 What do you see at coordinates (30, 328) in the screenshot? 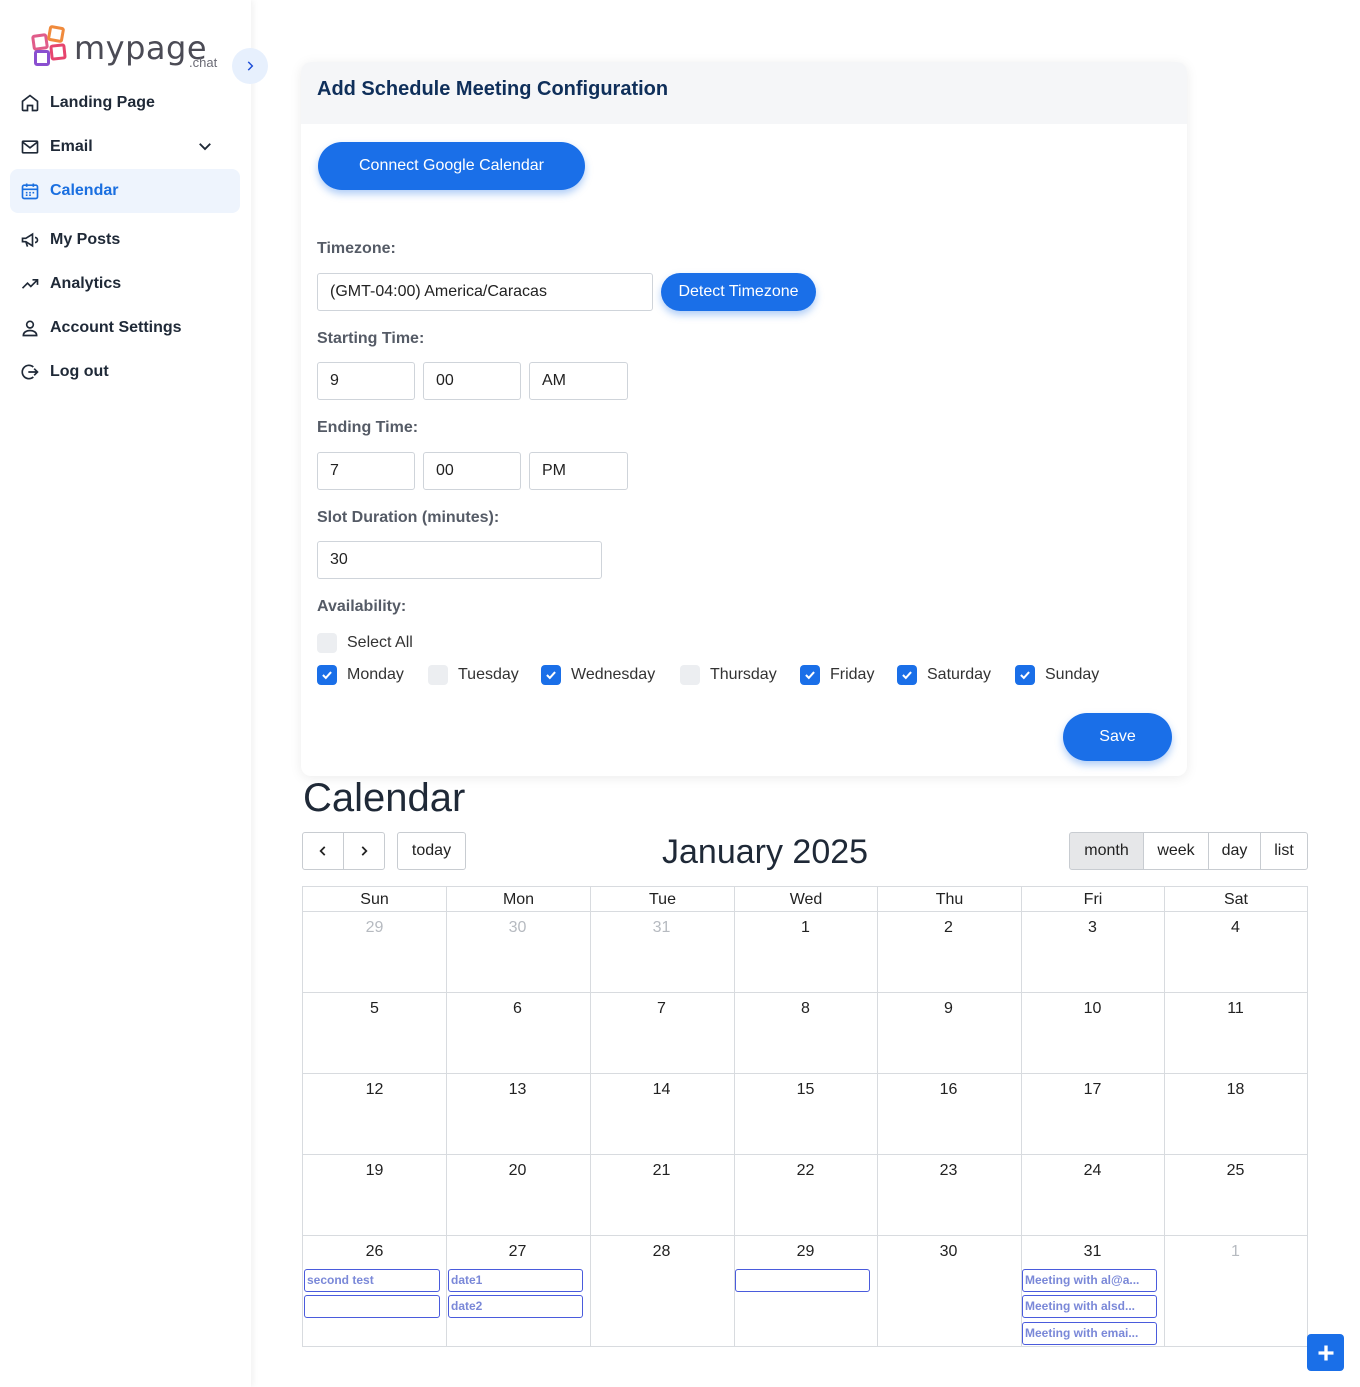
I see `user-icon` at bounding box center [30, 328].